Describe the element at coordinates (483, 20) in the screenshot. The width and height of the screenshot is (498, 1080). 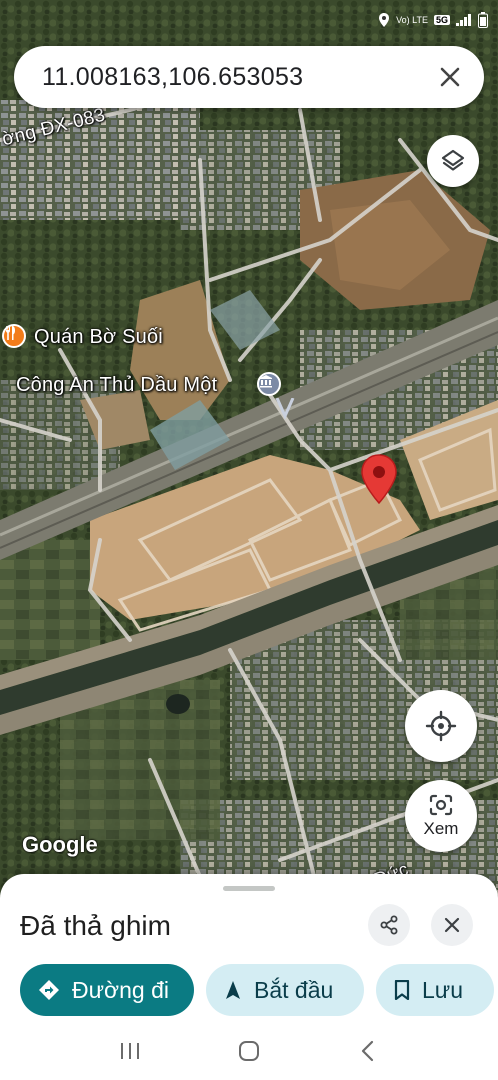
I see `battery-icon` at that location.